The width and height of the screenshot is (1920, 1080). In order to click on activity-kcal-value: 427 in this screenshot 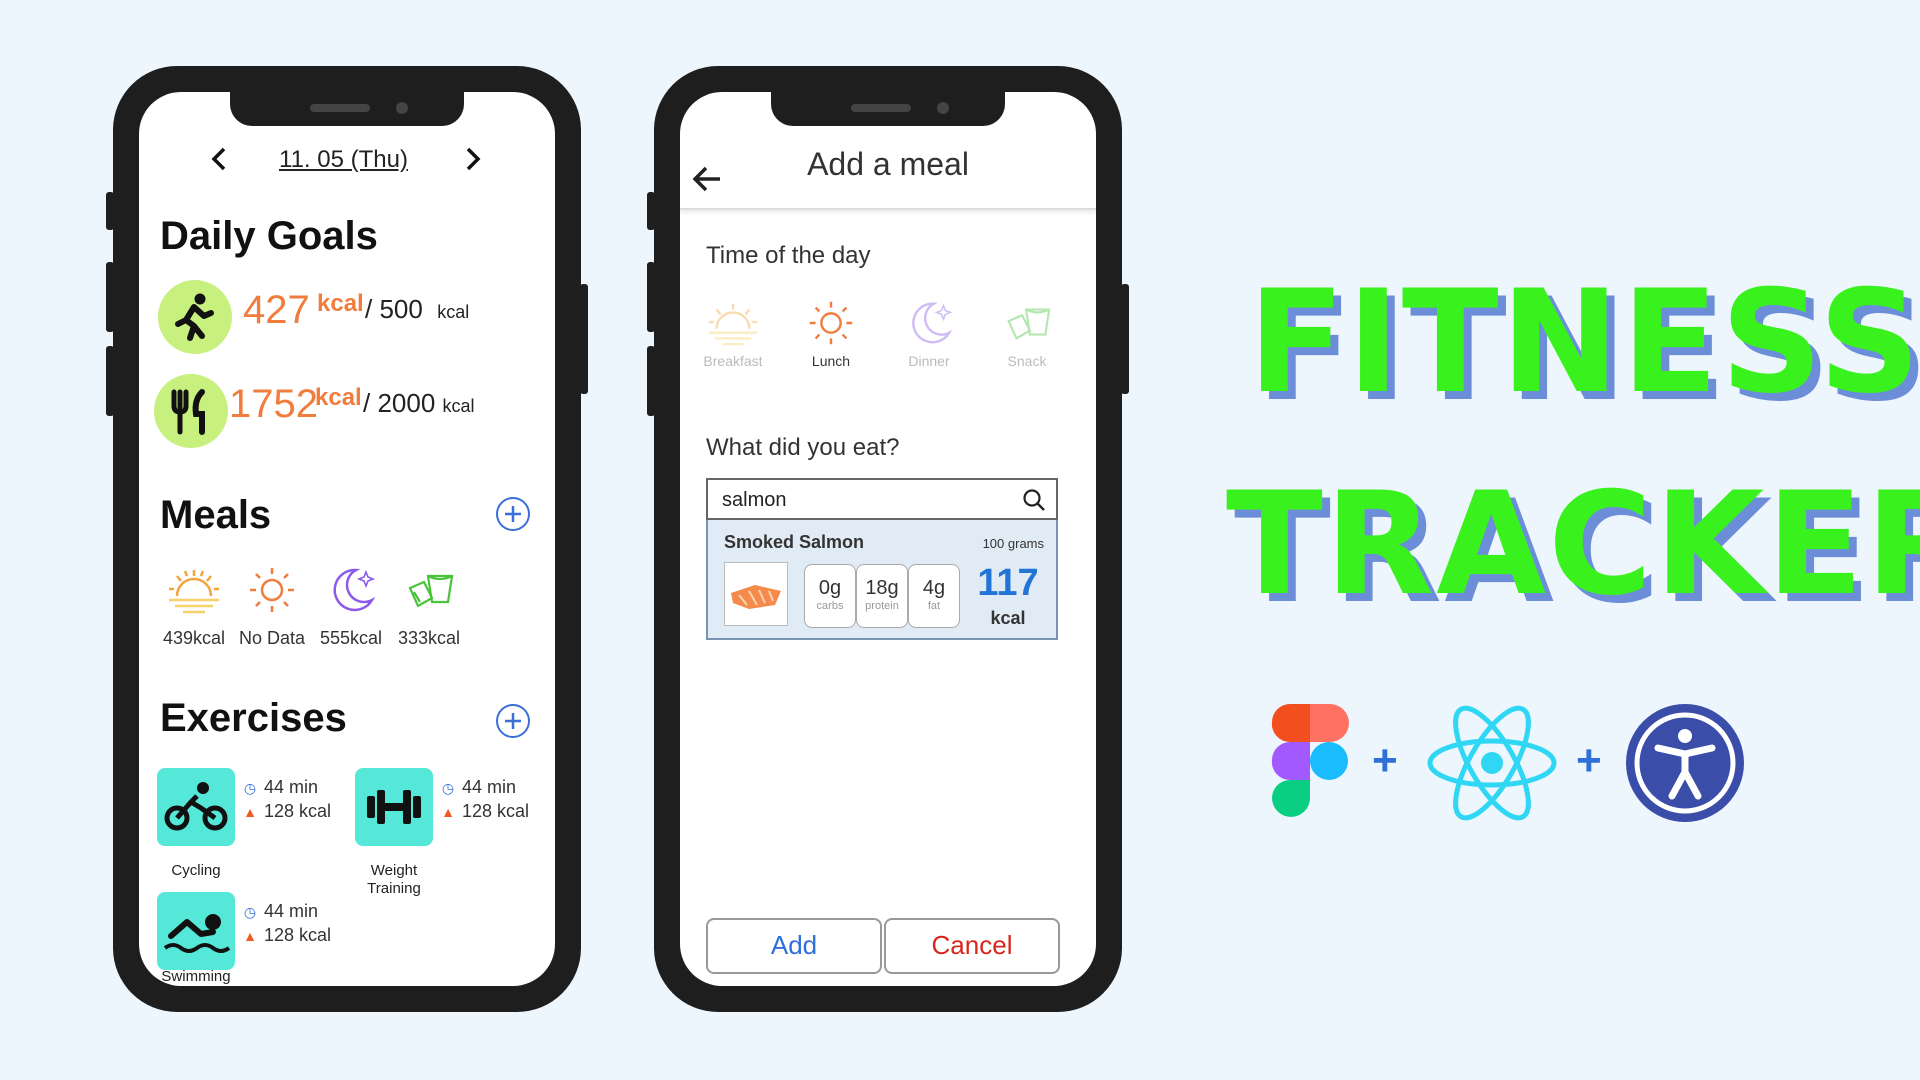, I will do `click(276, 310)`.